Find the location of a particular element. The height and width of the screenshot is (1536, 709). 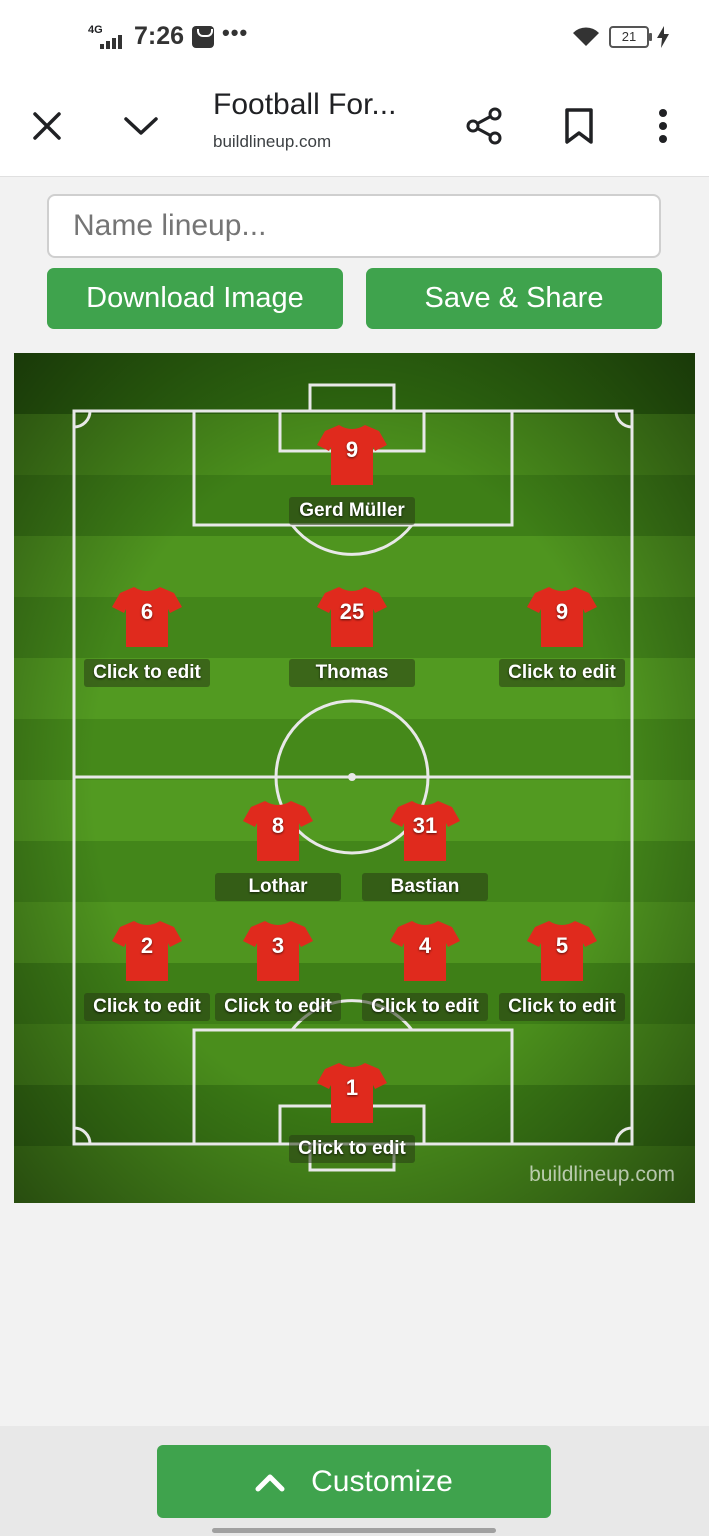

clock: 7:26 is located at coordinates (159, 36).